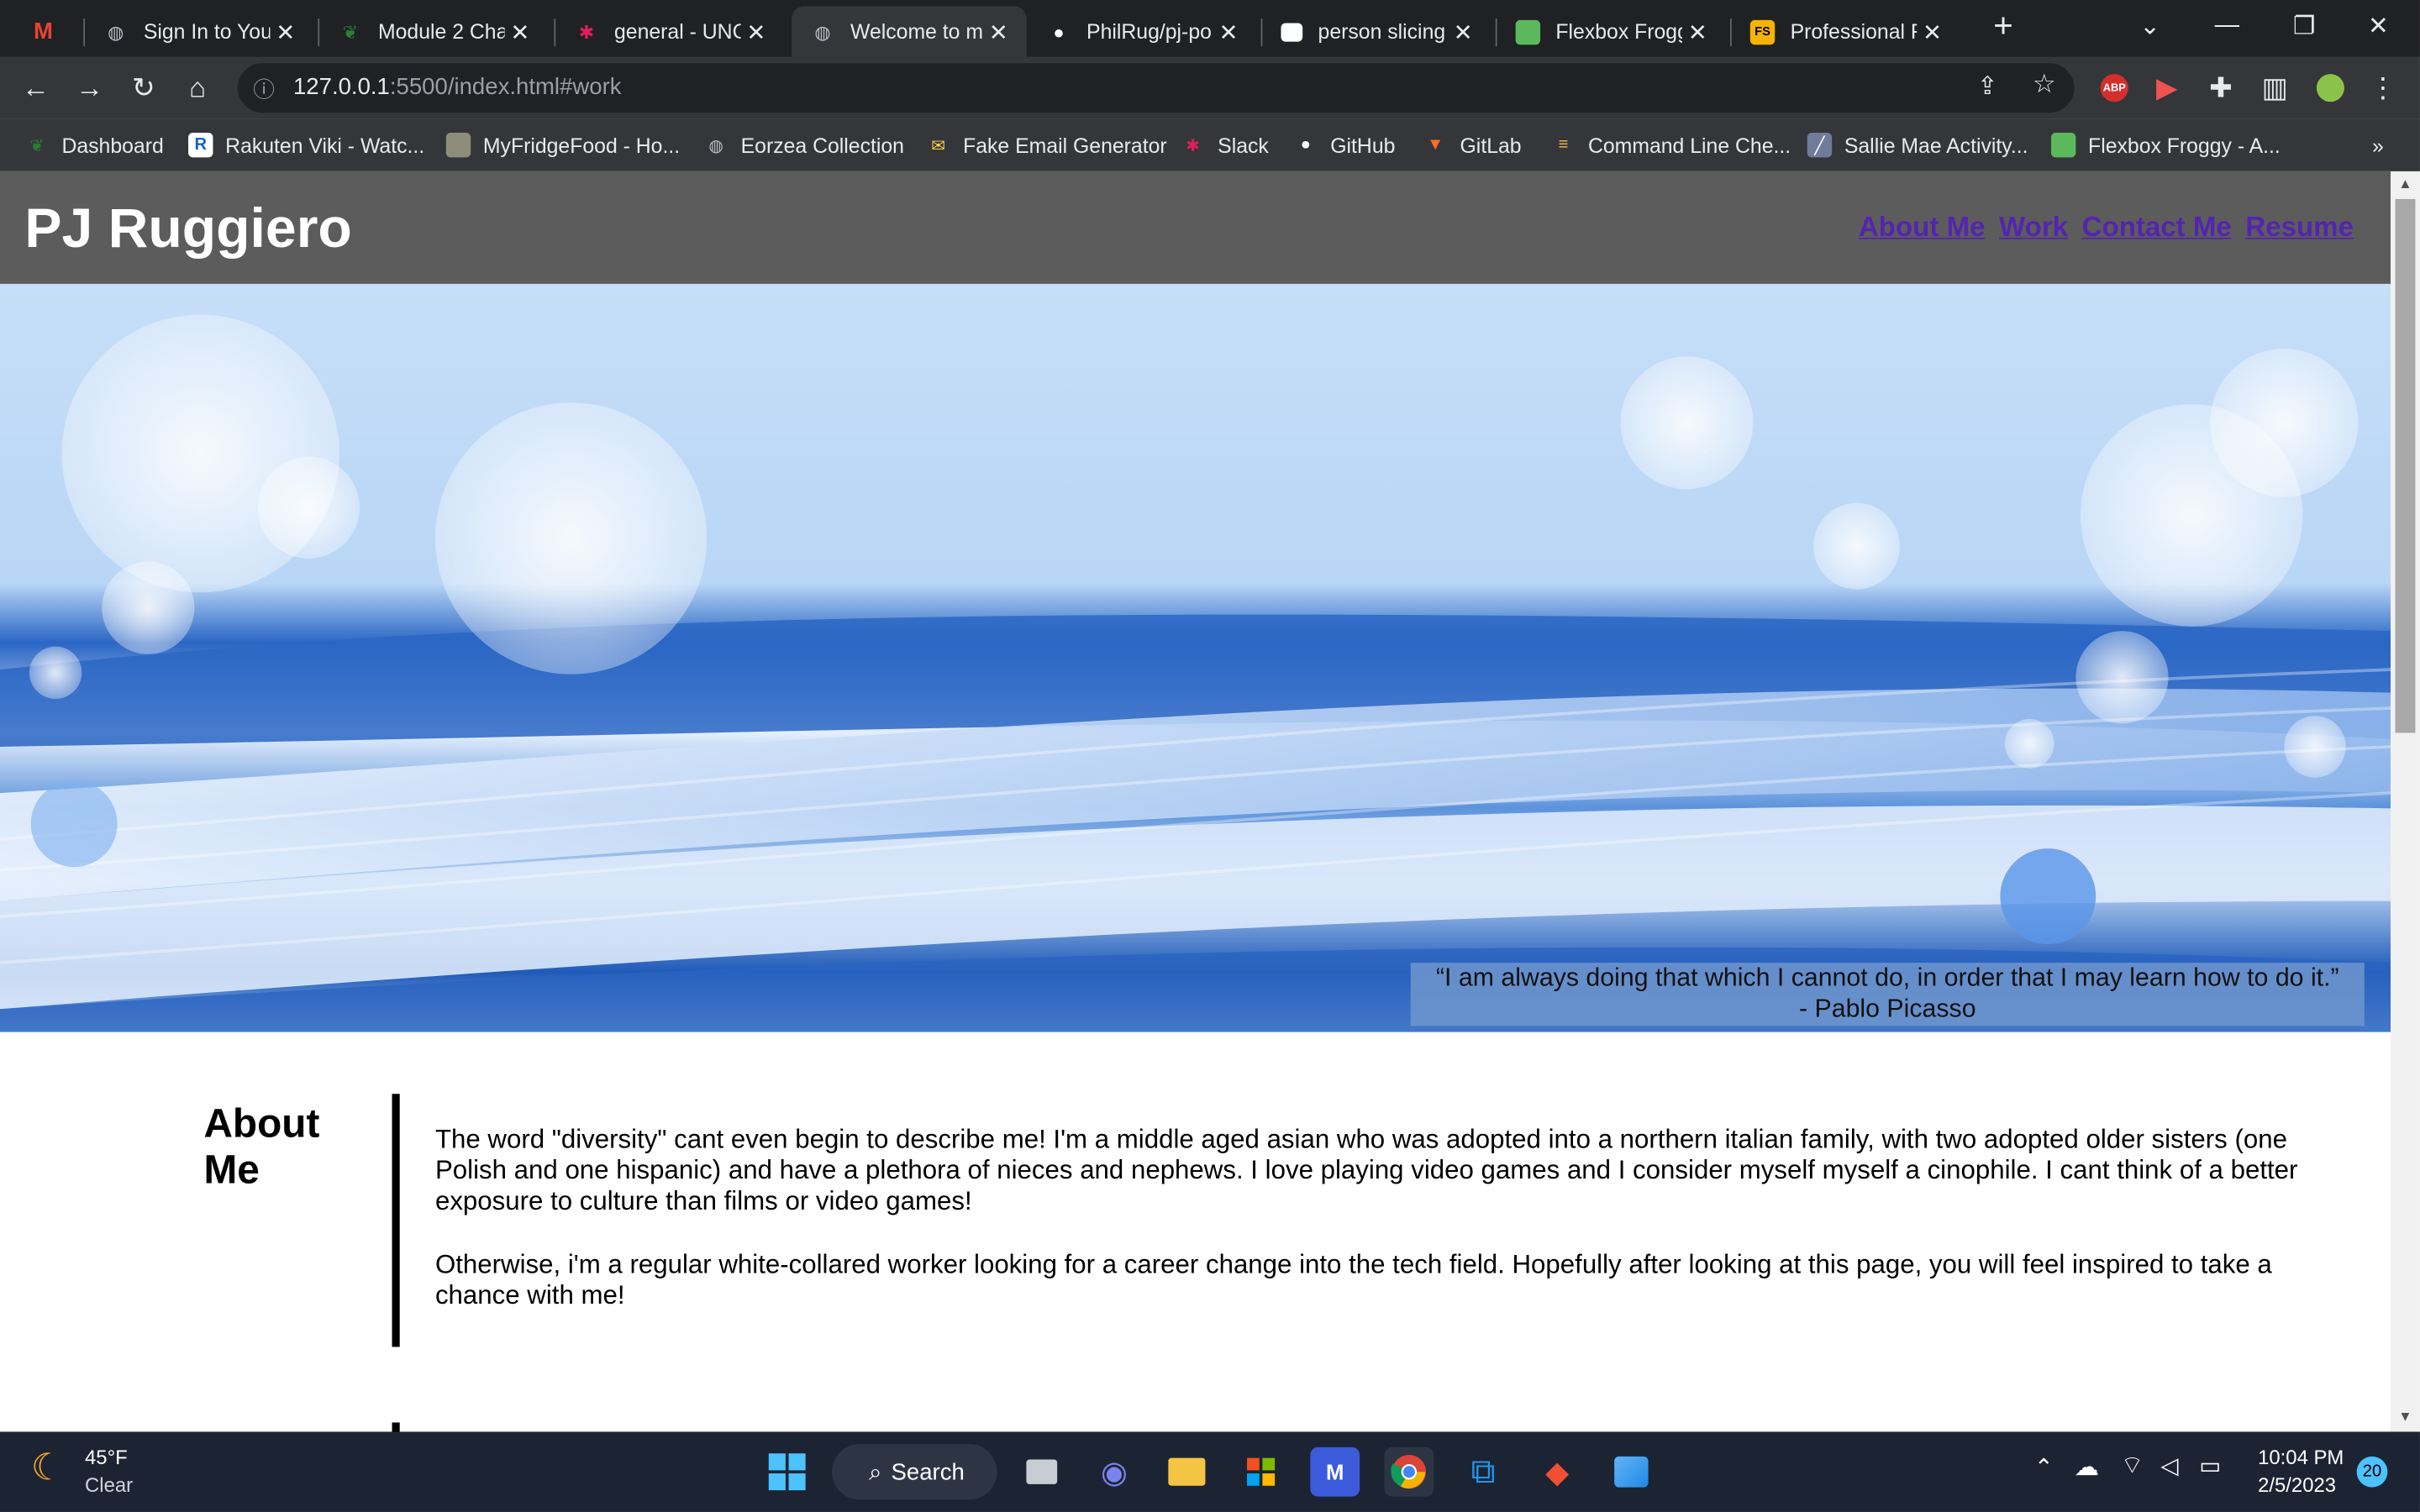 Image resolution: width=2420 pixels, height=1512 pixels. I want to click on onedrive-icon: ☁, so click(2087, 1467).